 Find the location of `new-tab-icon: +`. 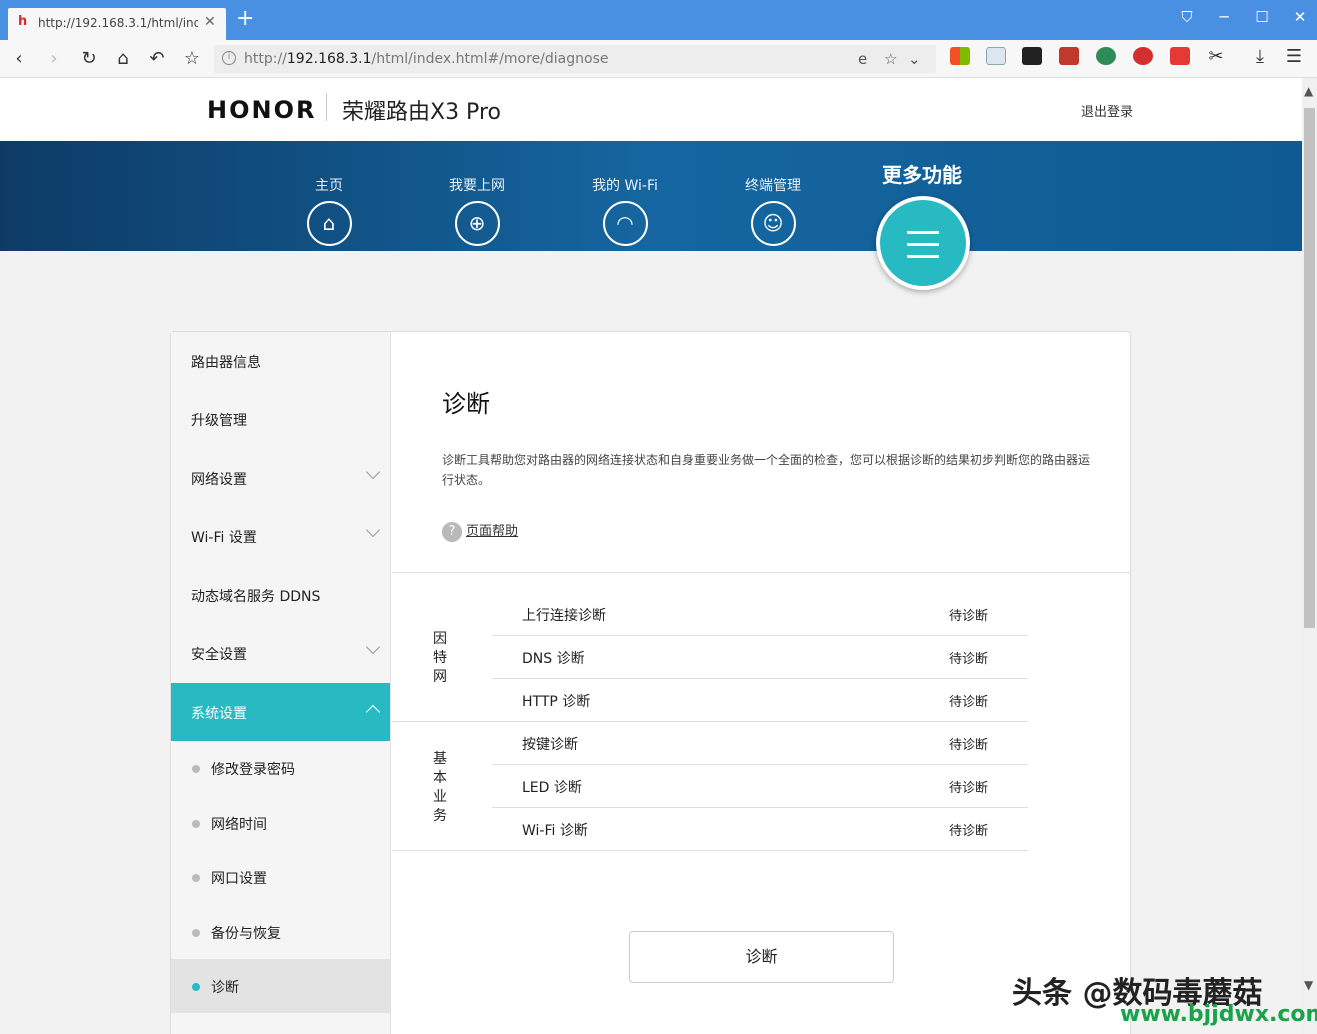

new-tab-icon: + is located at coordinates (245, 19).